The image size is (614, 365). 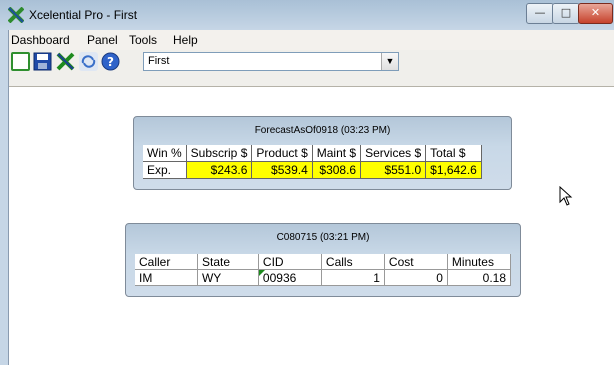 I want to click on comment-marker-icon, so click(x=261, y=273).